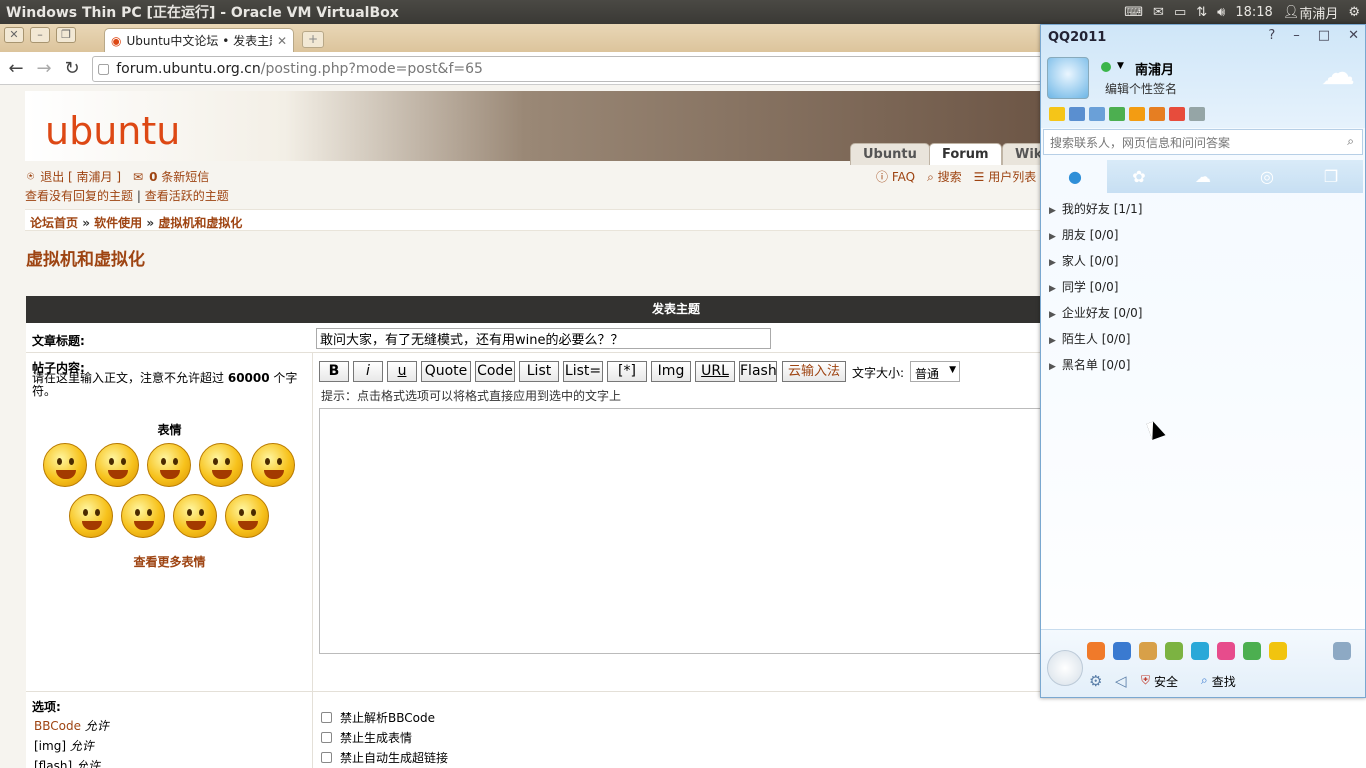 The width and height of the screenshot is (1366, 768). What do you see at coordinates (117, 465) in the screenshot?
I see `smiley-tongue-icon` at bounding box center [117, 465].